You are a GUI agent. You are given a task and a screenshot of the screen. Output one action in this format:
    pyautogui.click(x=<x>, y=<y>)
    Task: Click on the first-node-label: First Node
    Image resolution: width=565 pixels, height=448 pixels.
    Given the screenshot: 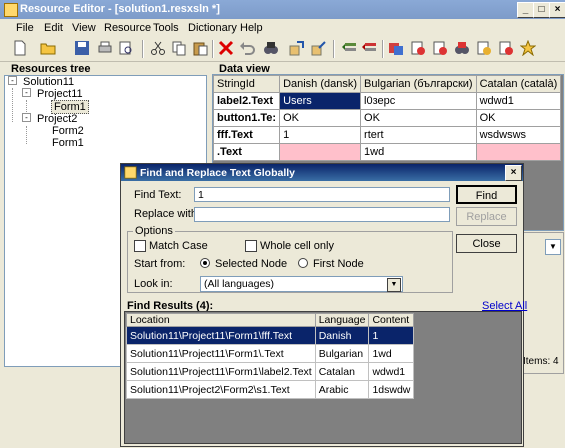 What is the action you would take?
    pyautogui.click(x=338, y=264)
    